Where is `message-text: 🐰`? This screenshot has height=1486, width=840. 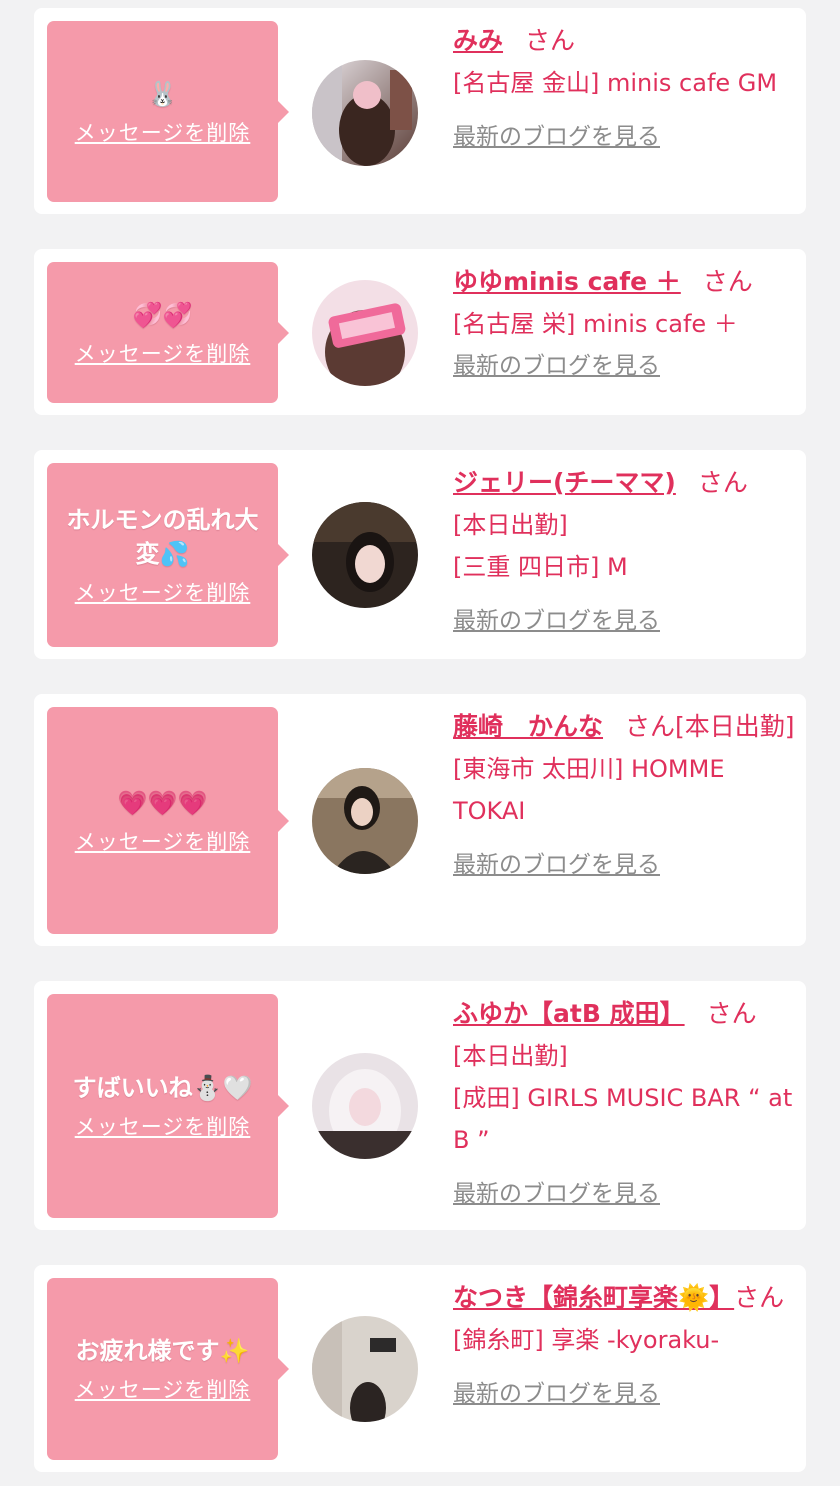
message-text: 🐰 is located at coordinates (162, 93).